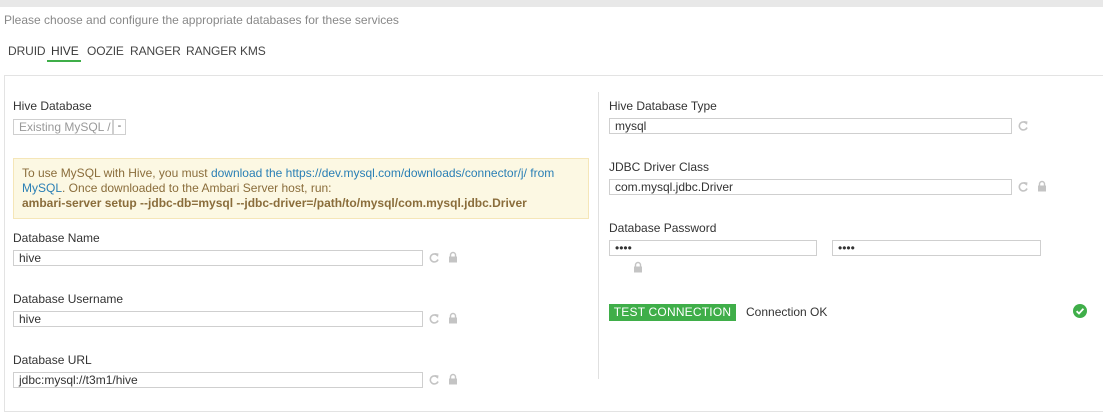 The image size is (1103, 414). What do you see at coordinates (659, 167) in the screenshot?
I see `jdbc-driver-label: JDBC Driver Class` at bounding box center [659, 167].